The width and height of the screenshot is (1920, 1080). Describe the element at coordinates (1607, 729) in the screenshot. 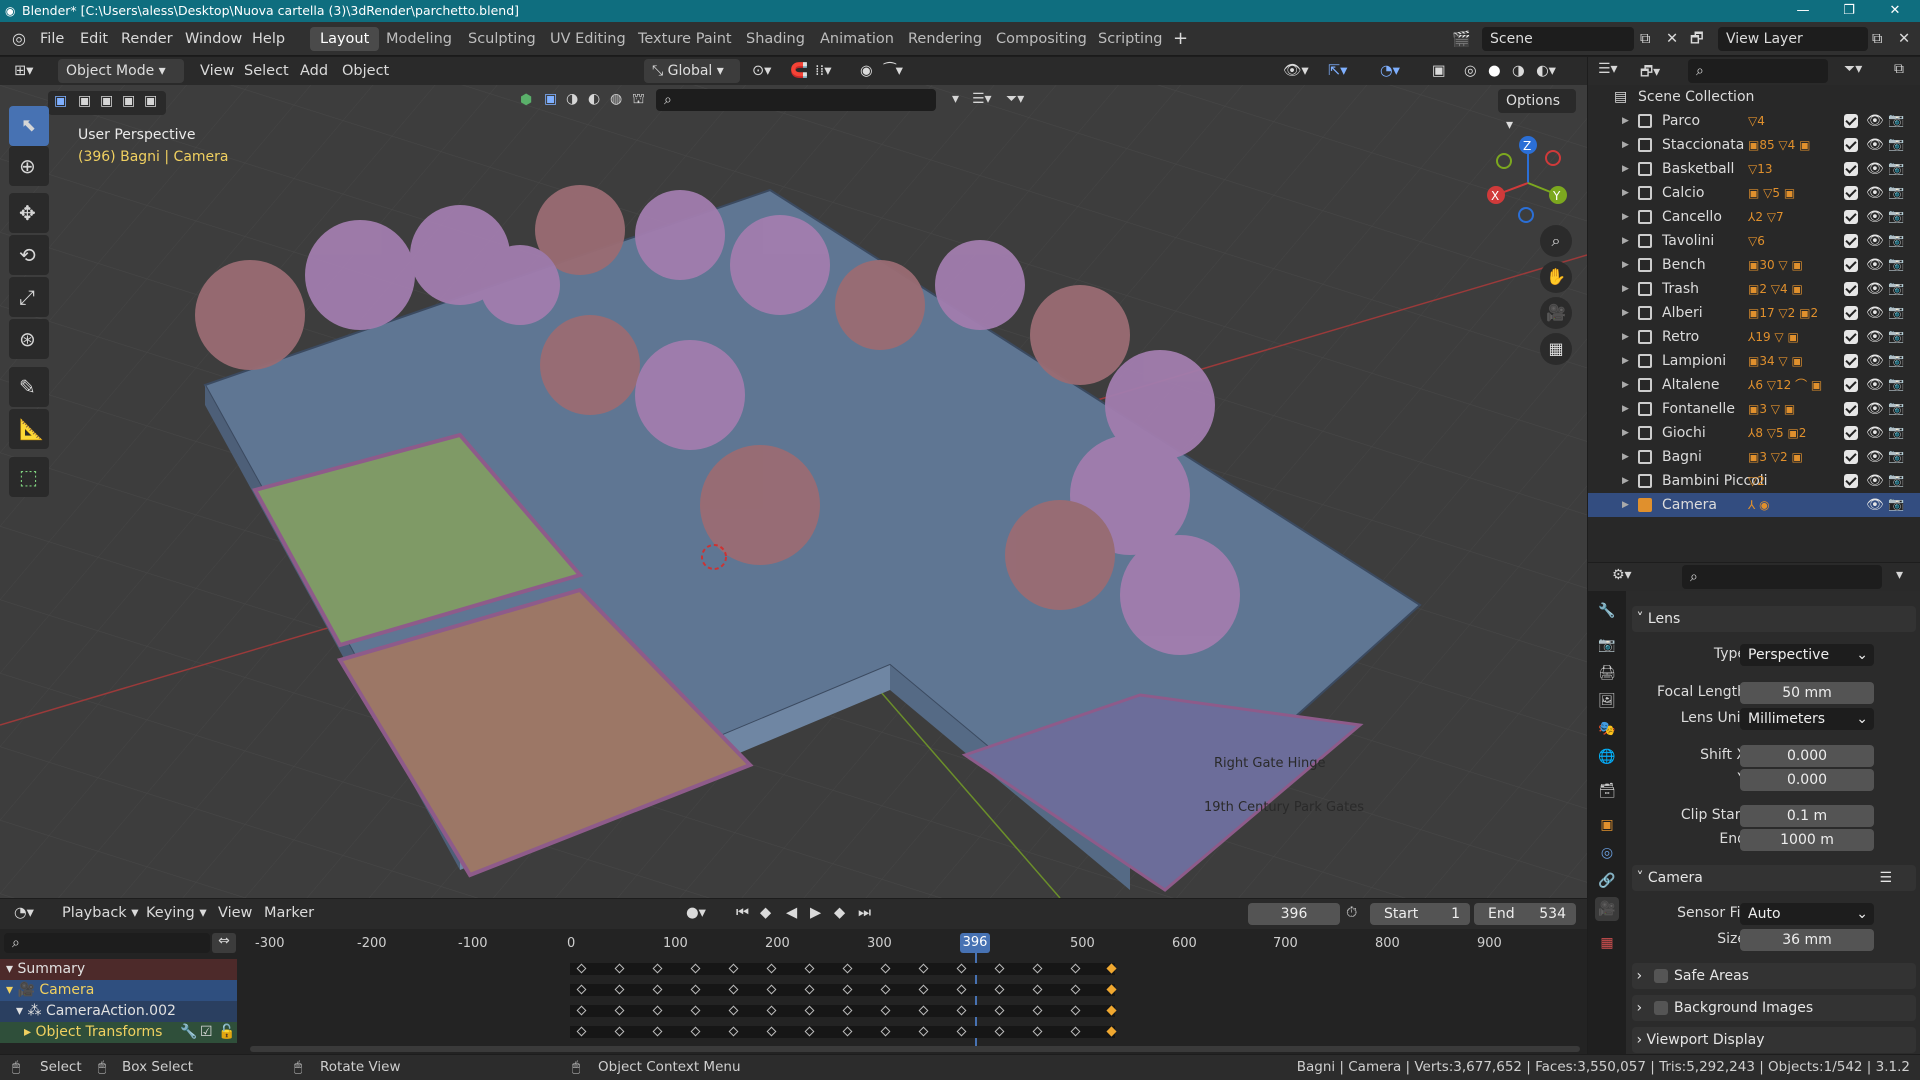

I see `scene-tab-icon: 🎭` at that location.